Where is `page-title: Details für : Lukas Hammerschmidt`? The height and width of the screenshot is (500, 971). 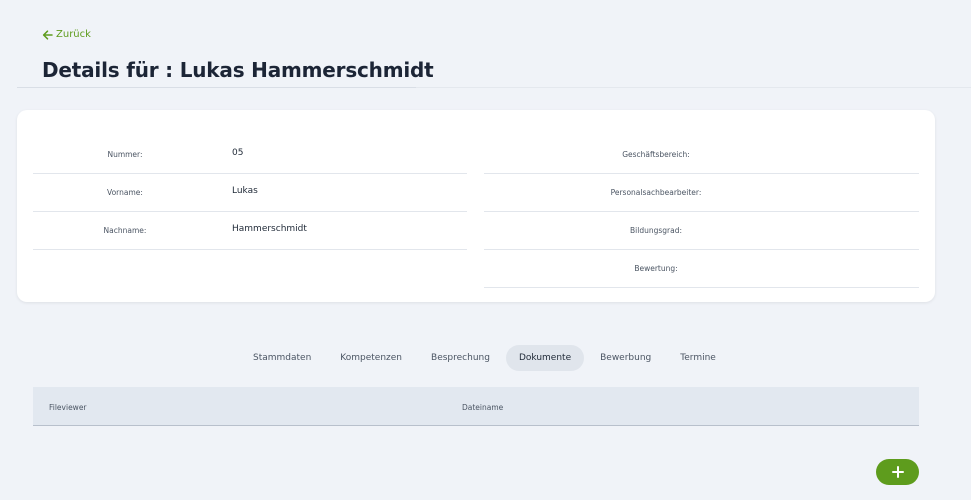 page-title: Details für : Lukas Hammerschmidt is located at coordinates (238, 70).